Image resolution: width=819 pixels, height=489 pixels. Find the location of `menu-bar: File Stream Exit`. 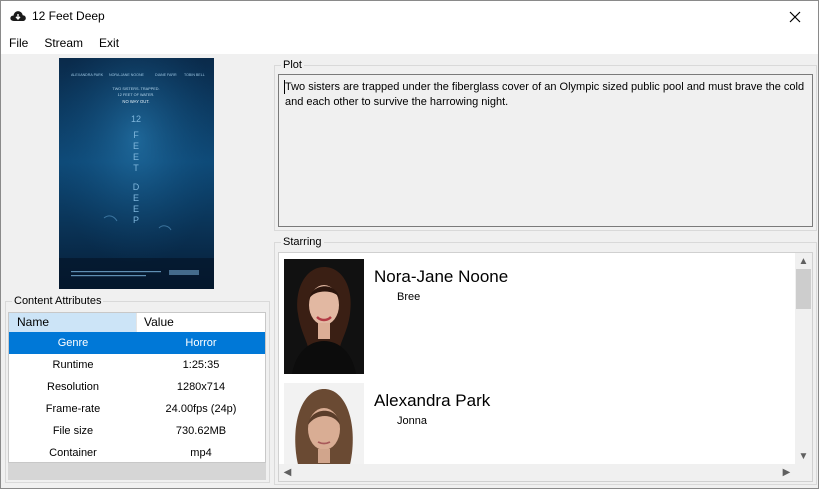

menu-bar: File Stream Exit is located at coordinates (409, 43).